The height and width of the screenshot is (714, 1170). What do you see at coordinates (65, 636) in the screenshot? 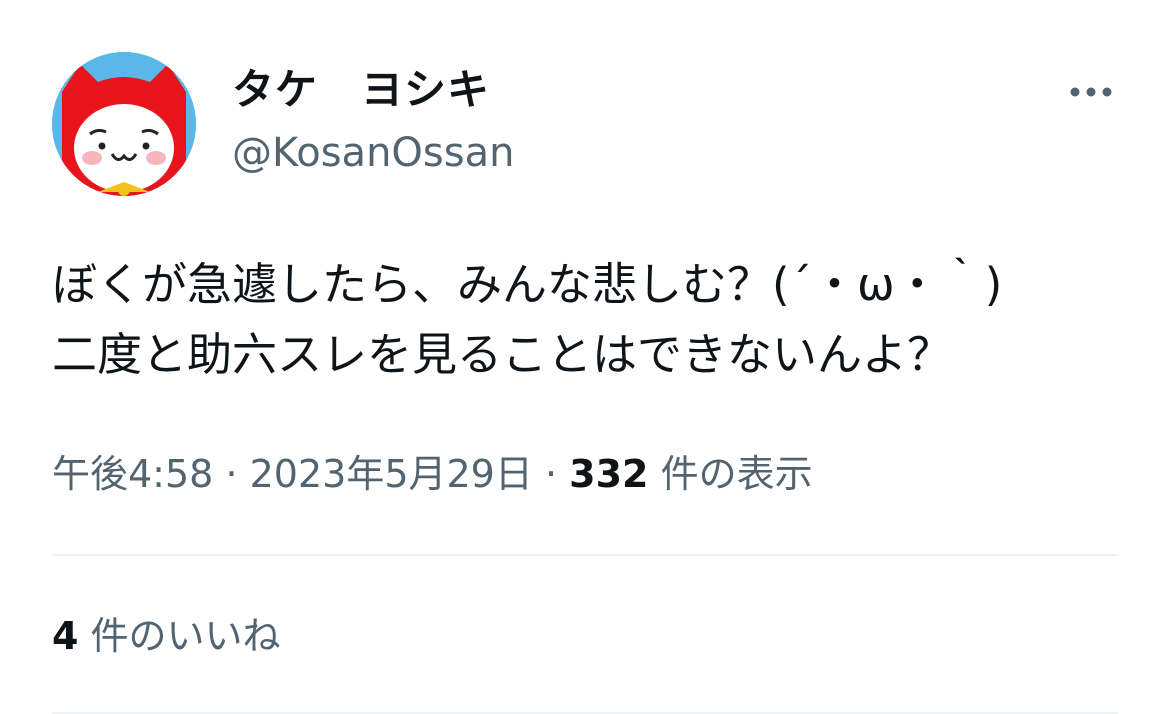
I see `likes-count: 4` at bounding box center [65, 636].